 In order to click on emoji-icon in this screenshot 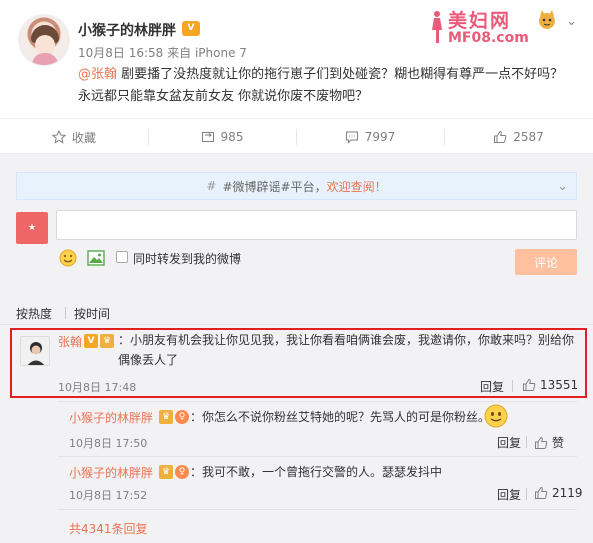, I will do `click(68, 258)`.